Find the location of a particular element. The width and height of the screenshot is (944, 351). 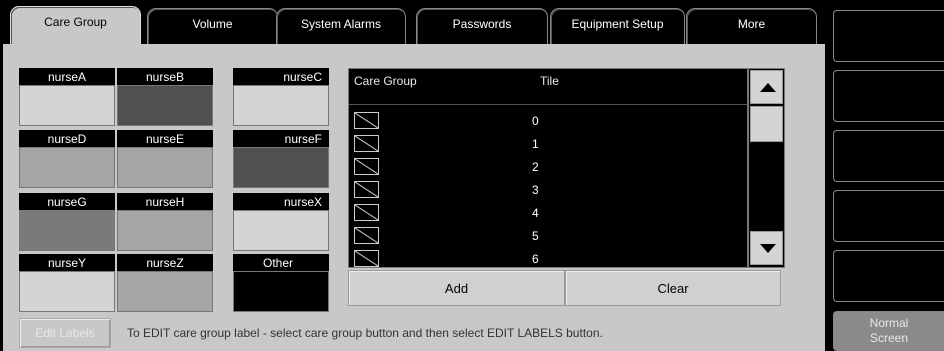

care-group-button-nursey: nurseY is located at coordinates (67, 283).